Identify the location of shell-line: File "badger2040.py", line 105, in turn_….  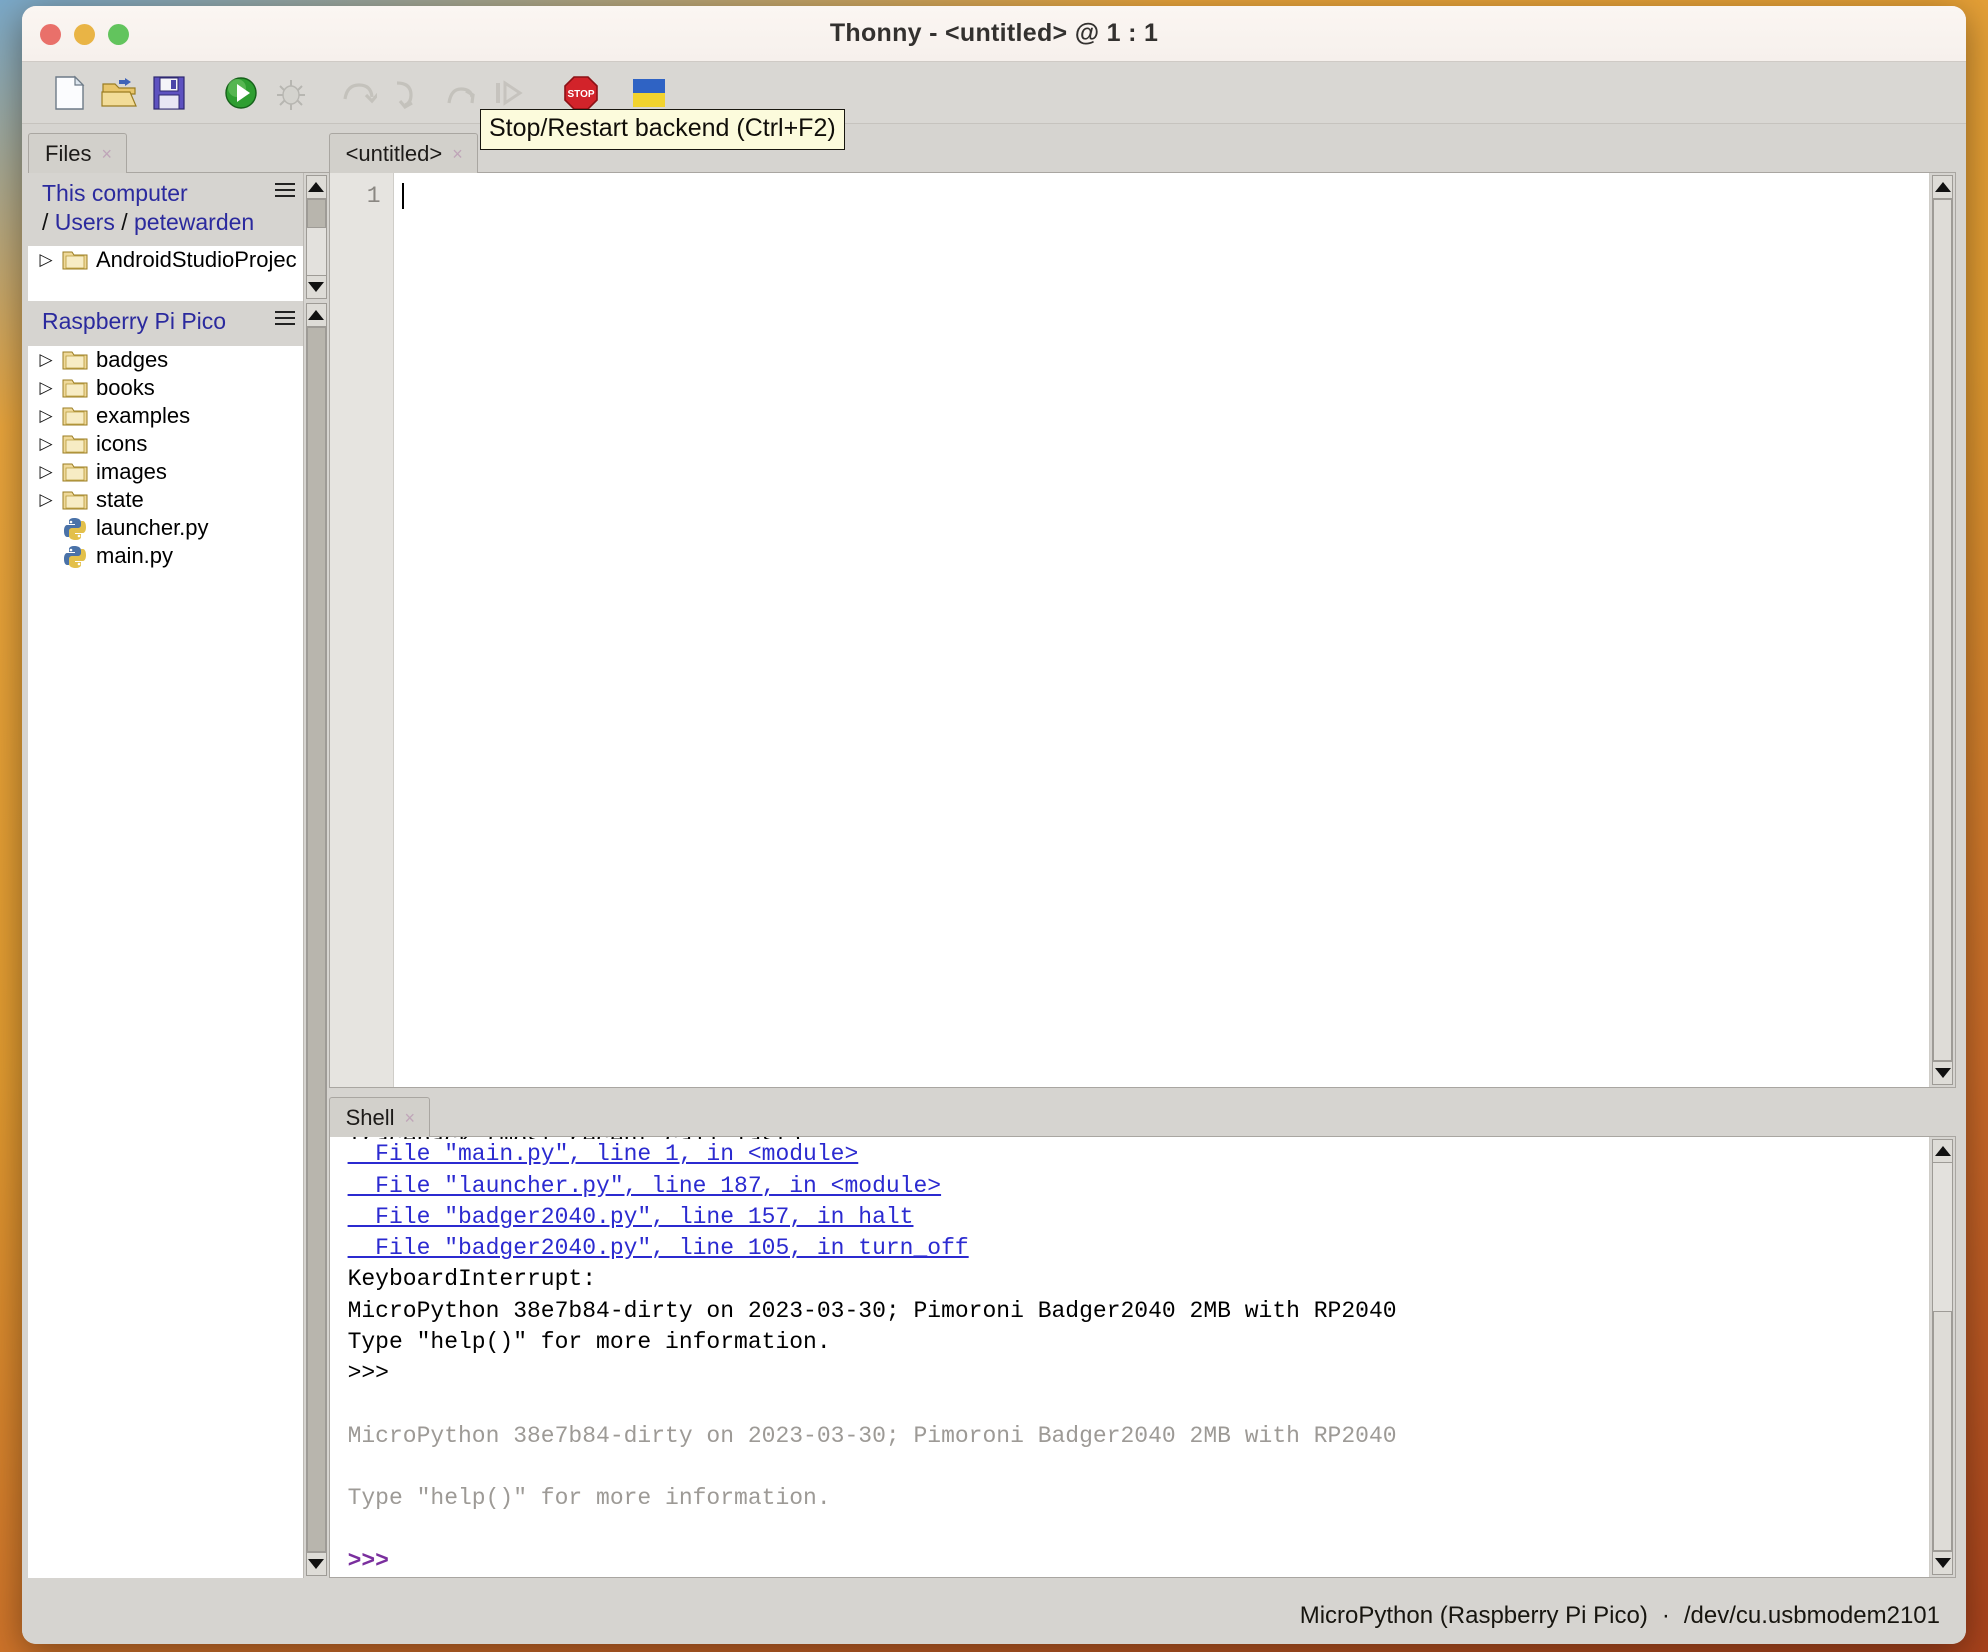
(1138, 1248).